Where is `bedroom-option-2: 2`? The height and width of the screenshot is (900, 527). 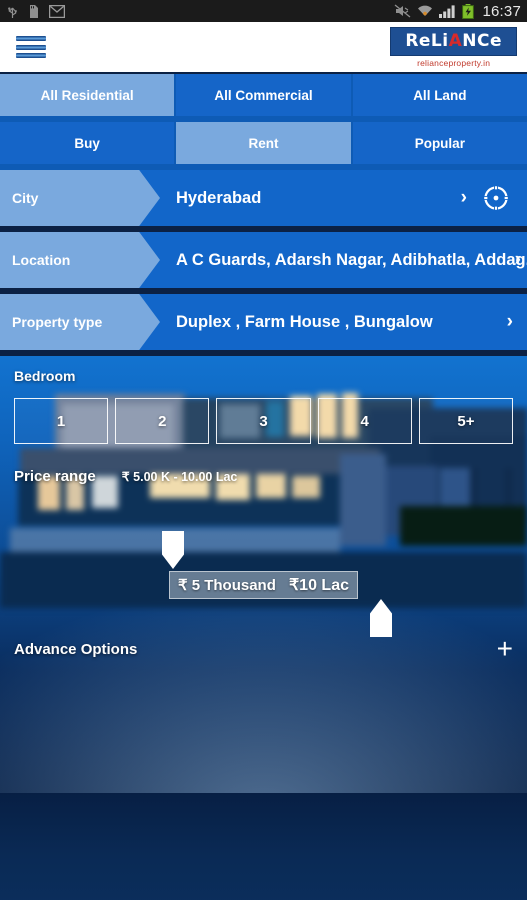
bedroom-option-2: 2 is located at coordinates (162, 421).